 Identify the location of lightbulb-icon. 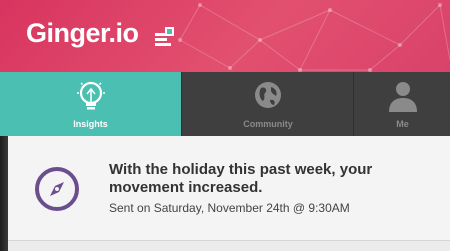
(90, 95).